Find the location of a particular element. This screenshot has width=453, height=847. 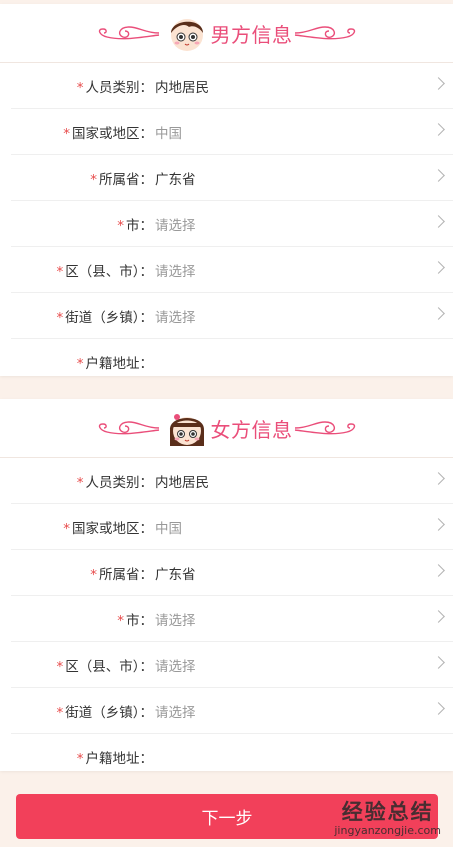

male-district-row: * 区（县、市）： 请选择 is located at coordinates (232, 270).